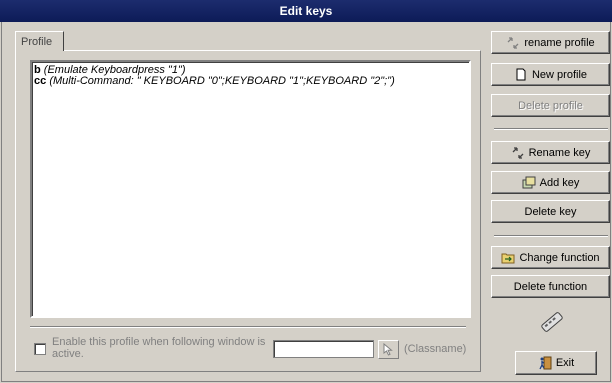  I want to click on rename-key-button: Rename key, so click(550, 152).